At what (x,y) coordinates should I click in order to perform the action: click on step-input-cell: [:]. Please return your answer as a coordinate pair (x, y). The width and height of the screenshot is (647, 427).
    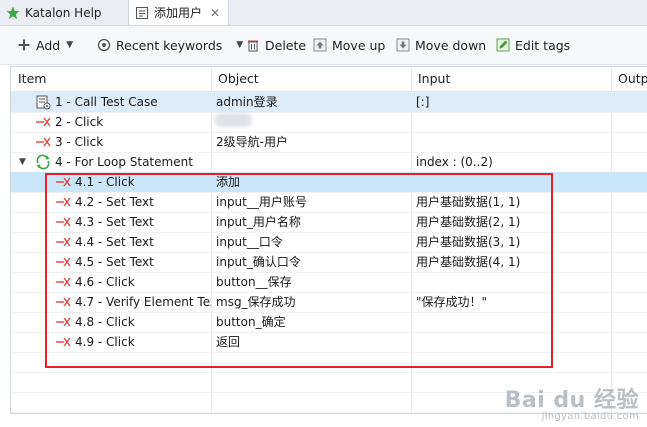
    Looking at the image, I should click on (513, 102).